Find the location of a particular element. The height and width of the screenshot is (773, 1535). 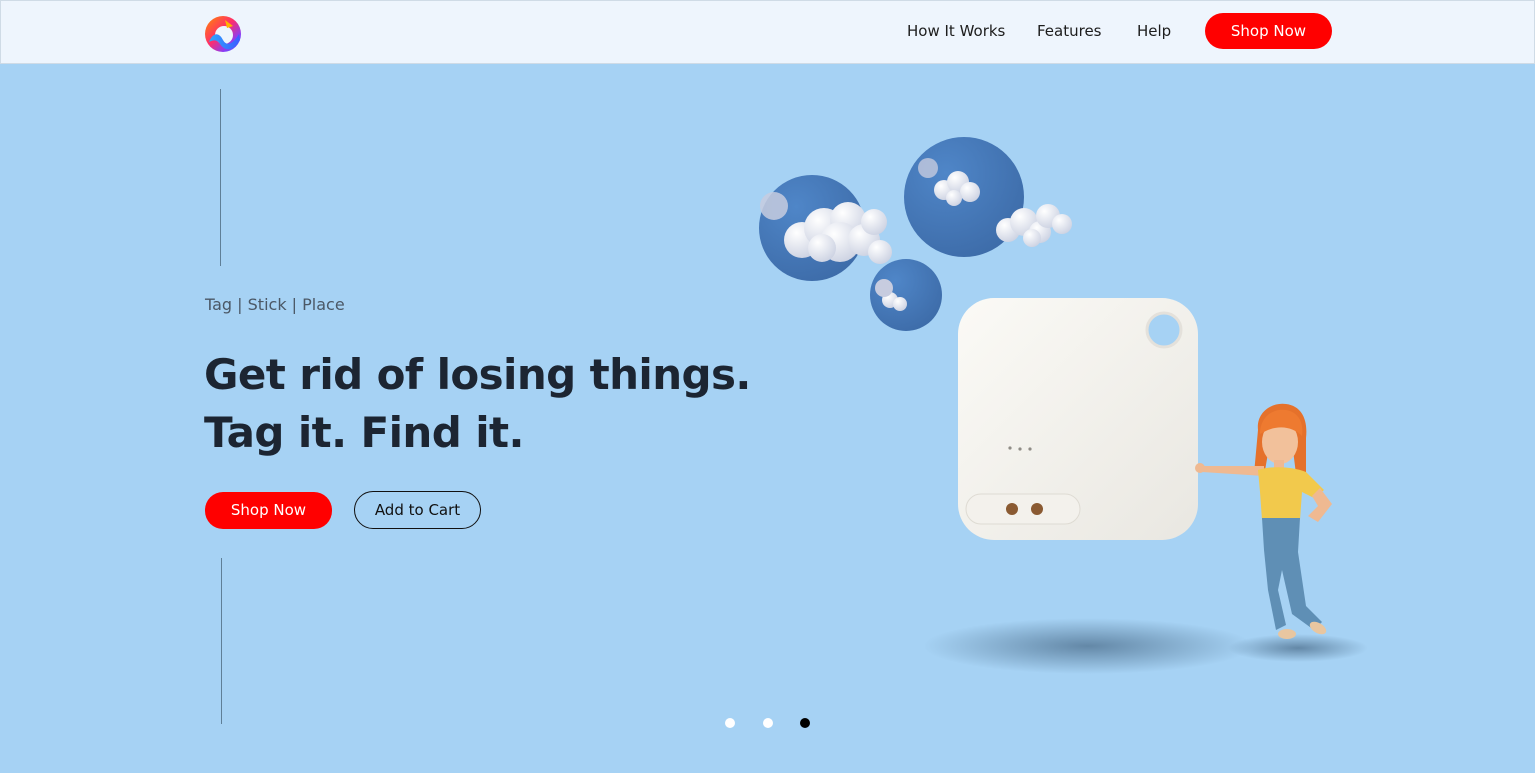

hero-headline-line-2: Tag it. Find it. is located at coordinates (364, 432).